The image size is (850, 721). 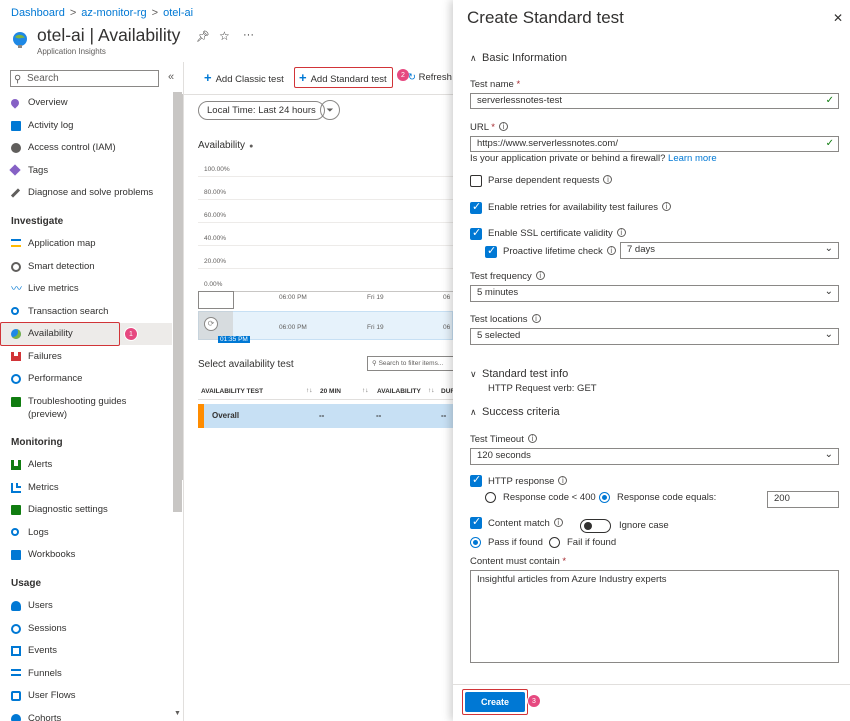 What do you see at coordinates (803, 499) in the screenshot?
I see `response-code-input: 200` at bounding box center [803, 499].